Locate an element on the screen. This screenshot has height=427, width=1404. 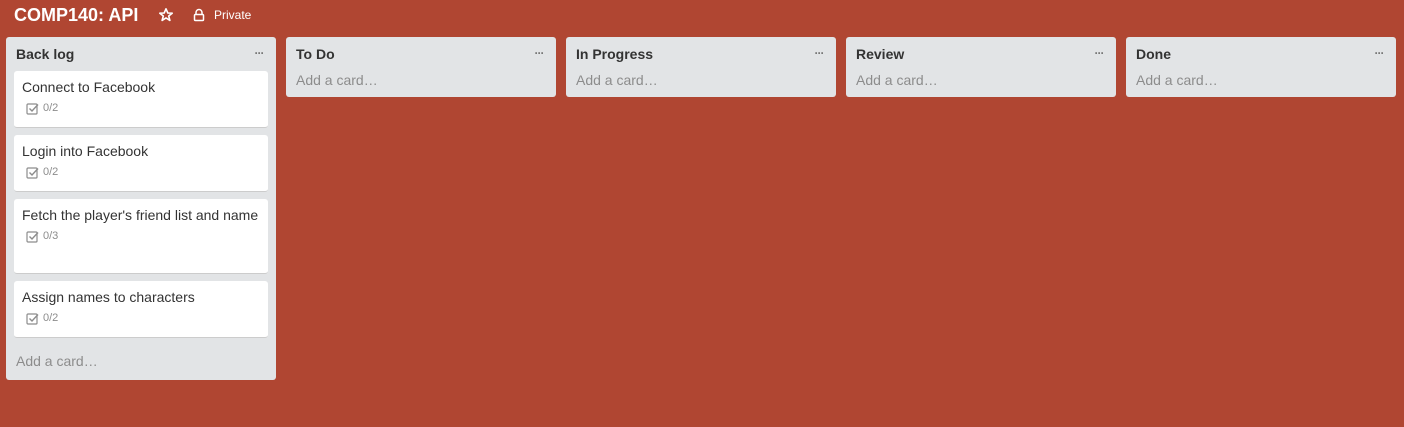
card-title: Fetch the player's friend list and name is located at coordinates (140, 215).